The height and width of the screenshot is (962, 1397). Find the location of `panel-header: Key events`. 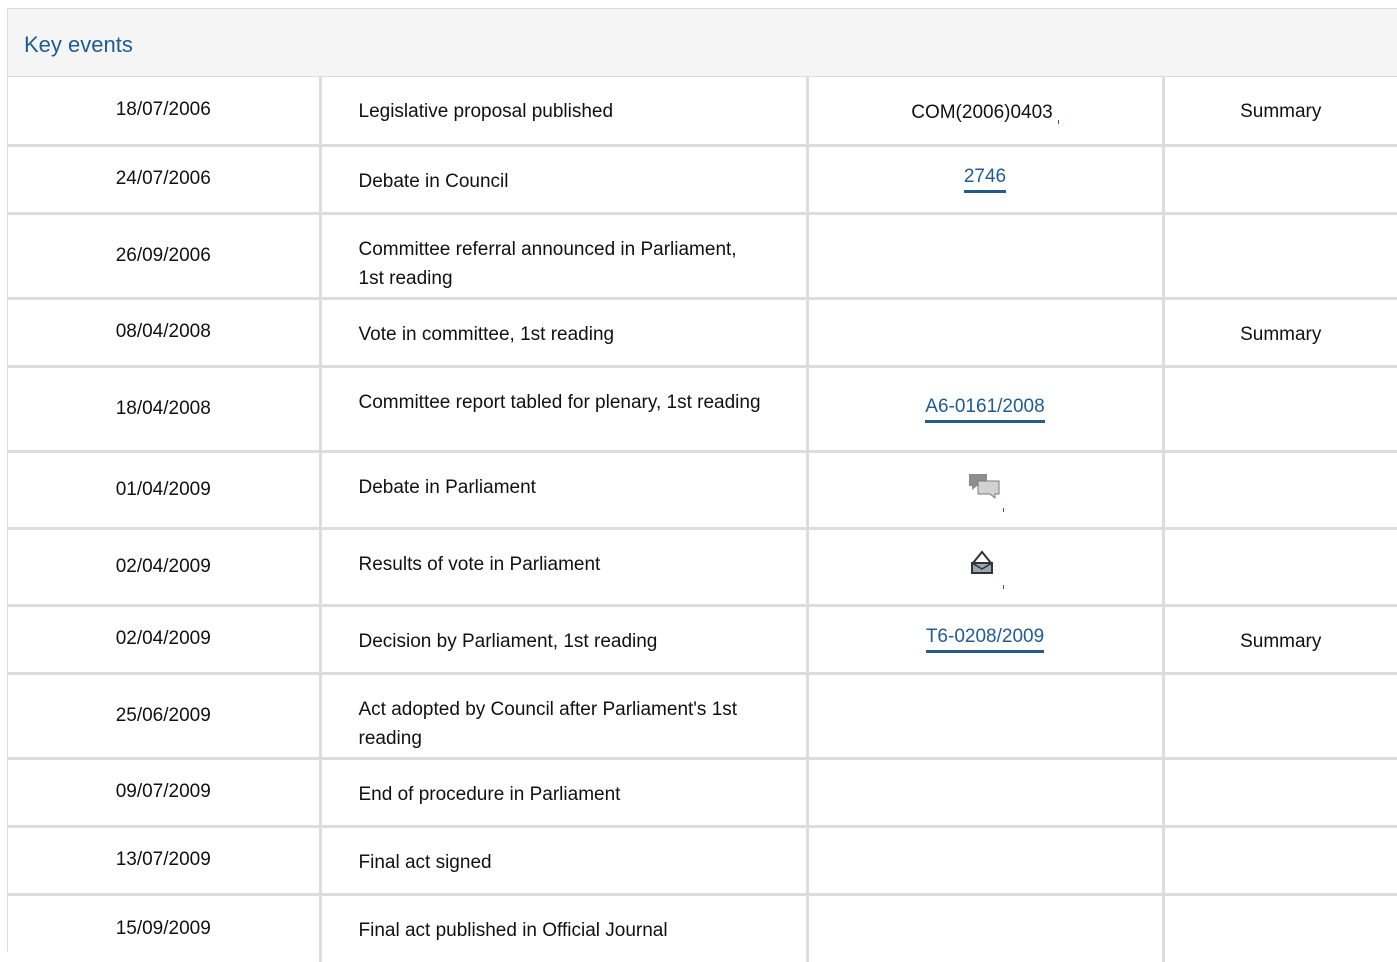

panel-header: Key events is located at coordinates (702, 43).